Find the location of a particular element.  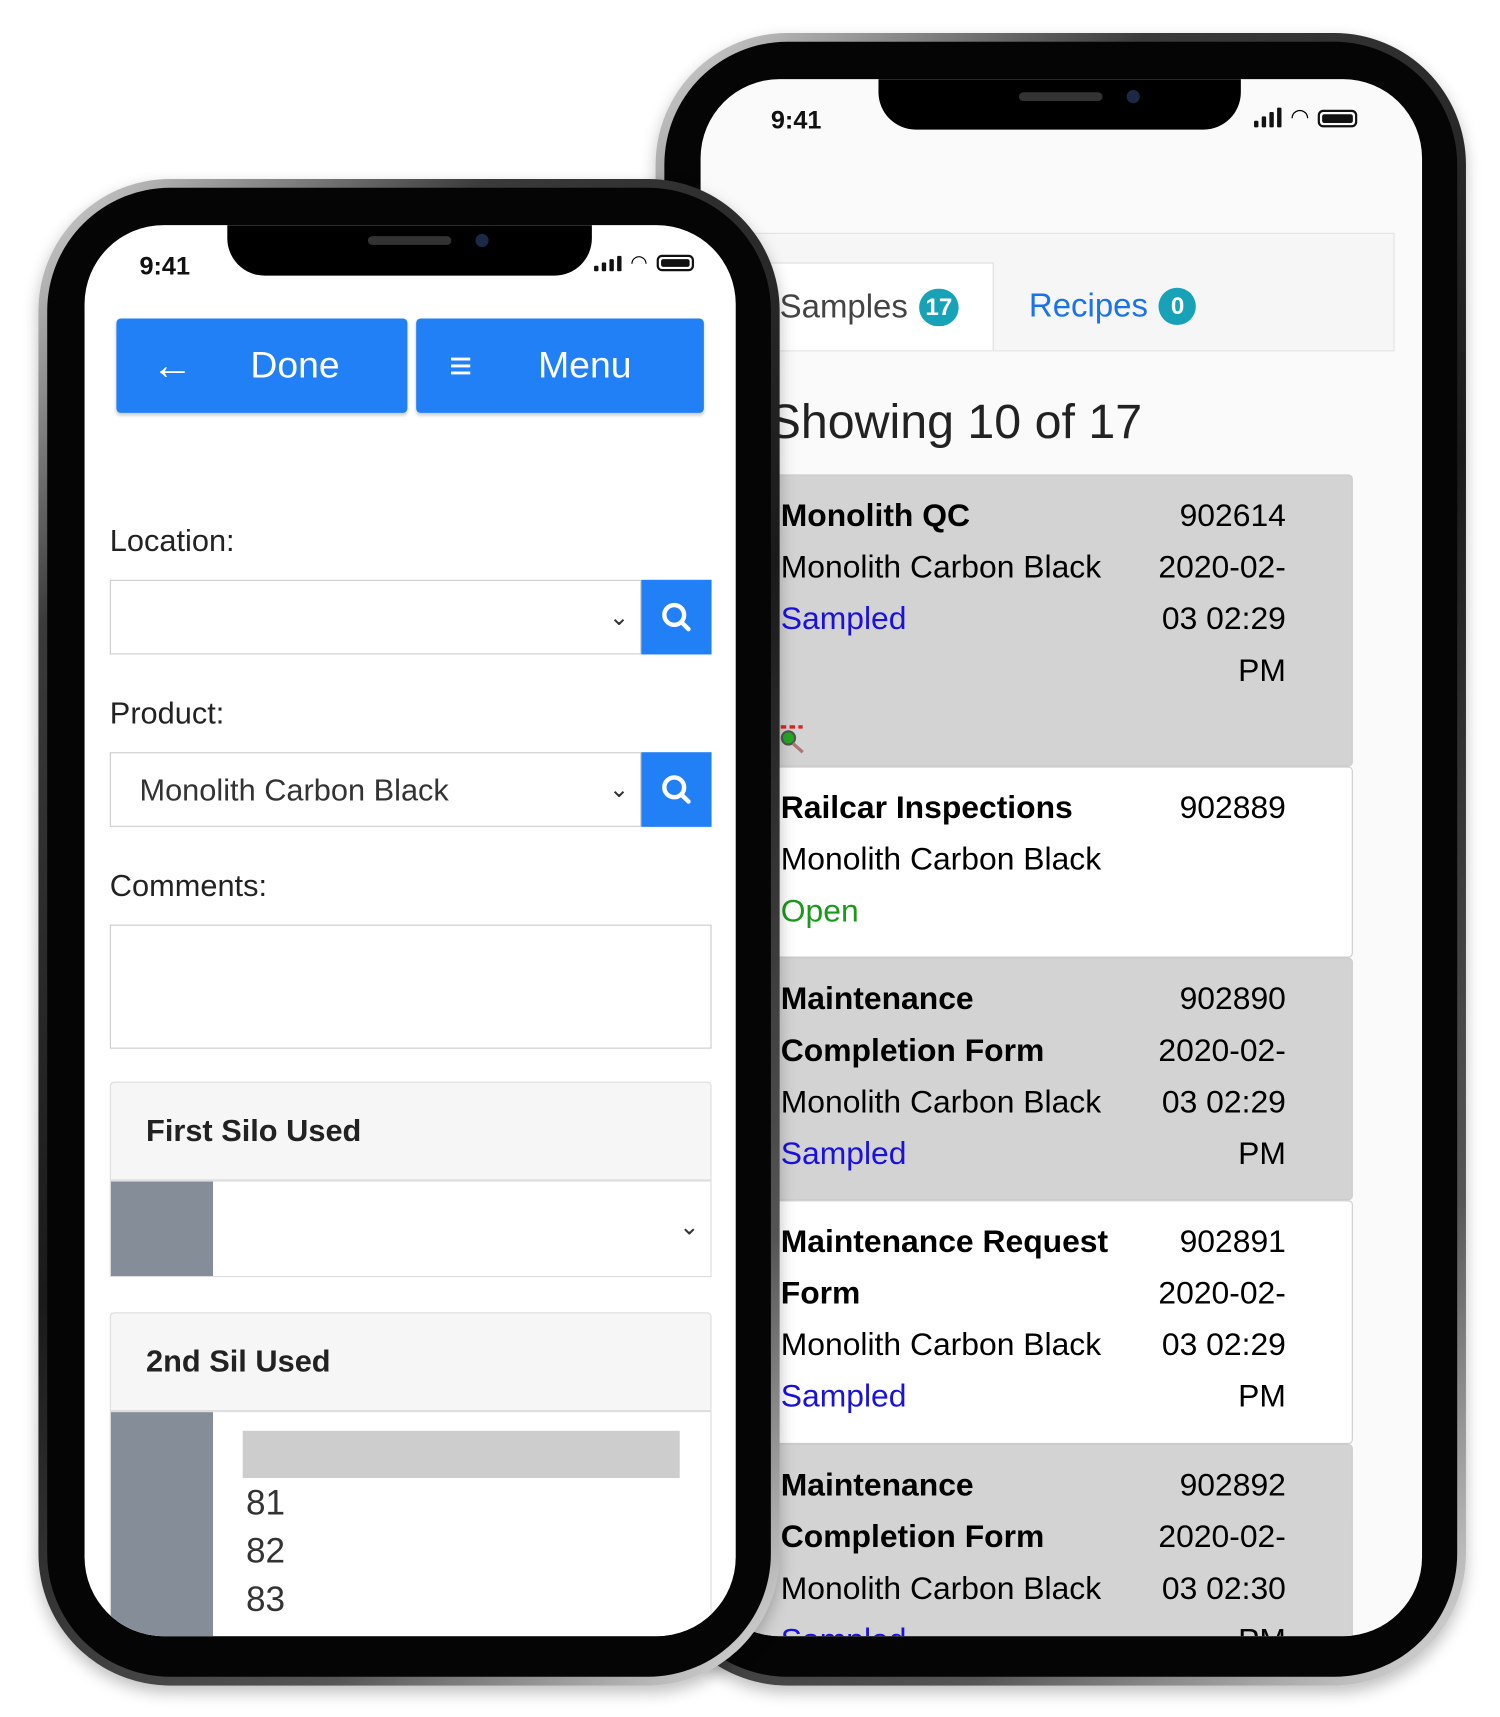

comments-label: Comments: is located at coordinates (188, 885).